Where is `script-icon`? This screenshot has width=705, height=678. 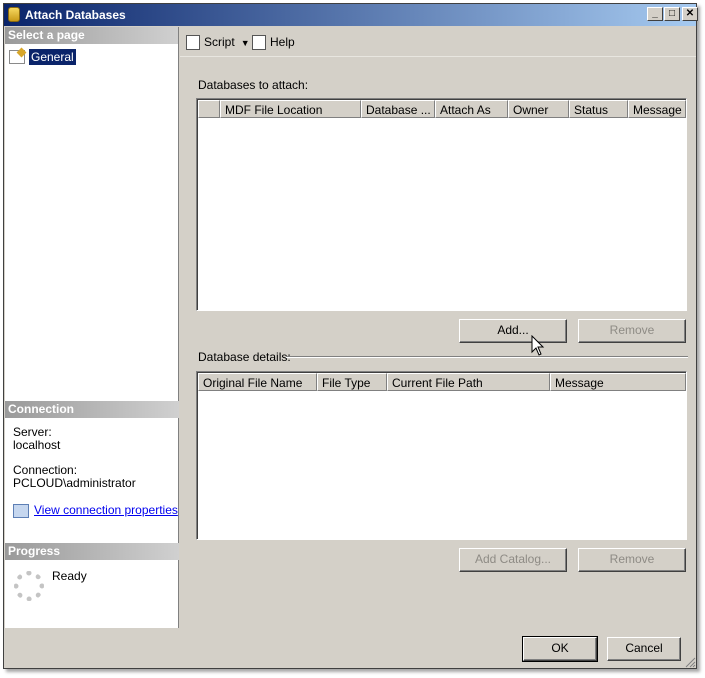 script-icon is located at coordinates (193, 43).